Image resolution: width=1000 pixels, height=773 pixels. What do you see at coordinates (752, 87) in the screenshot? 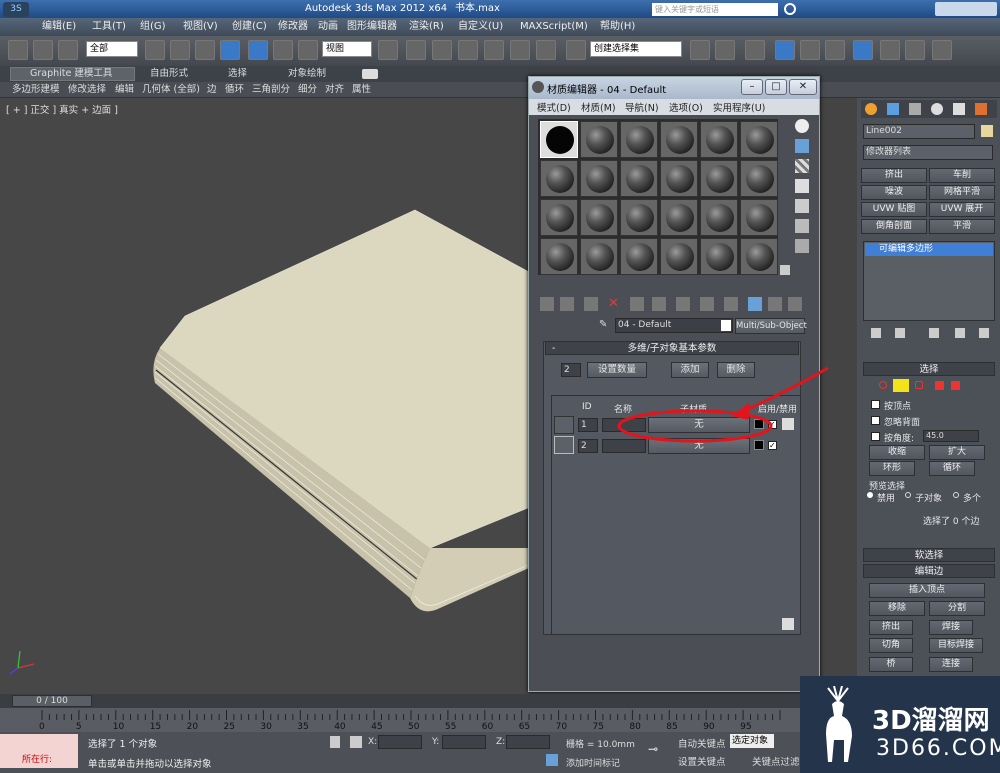
I see `minimize-icon: –` at bounding box center [752, 87].